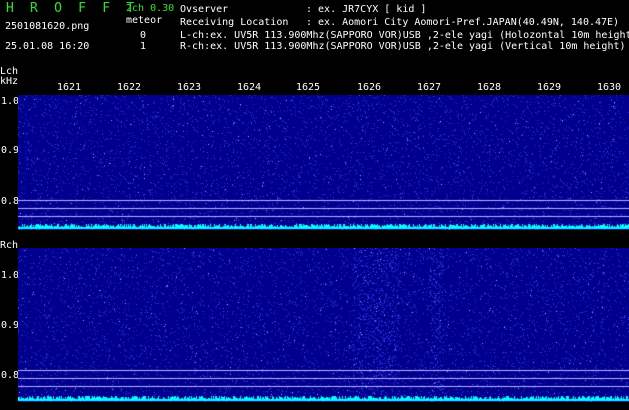  What do you see at coordinates (10, 201) in the screenshot?
I see `y-tick-l: 0.8` at bounding box center [10, 201].